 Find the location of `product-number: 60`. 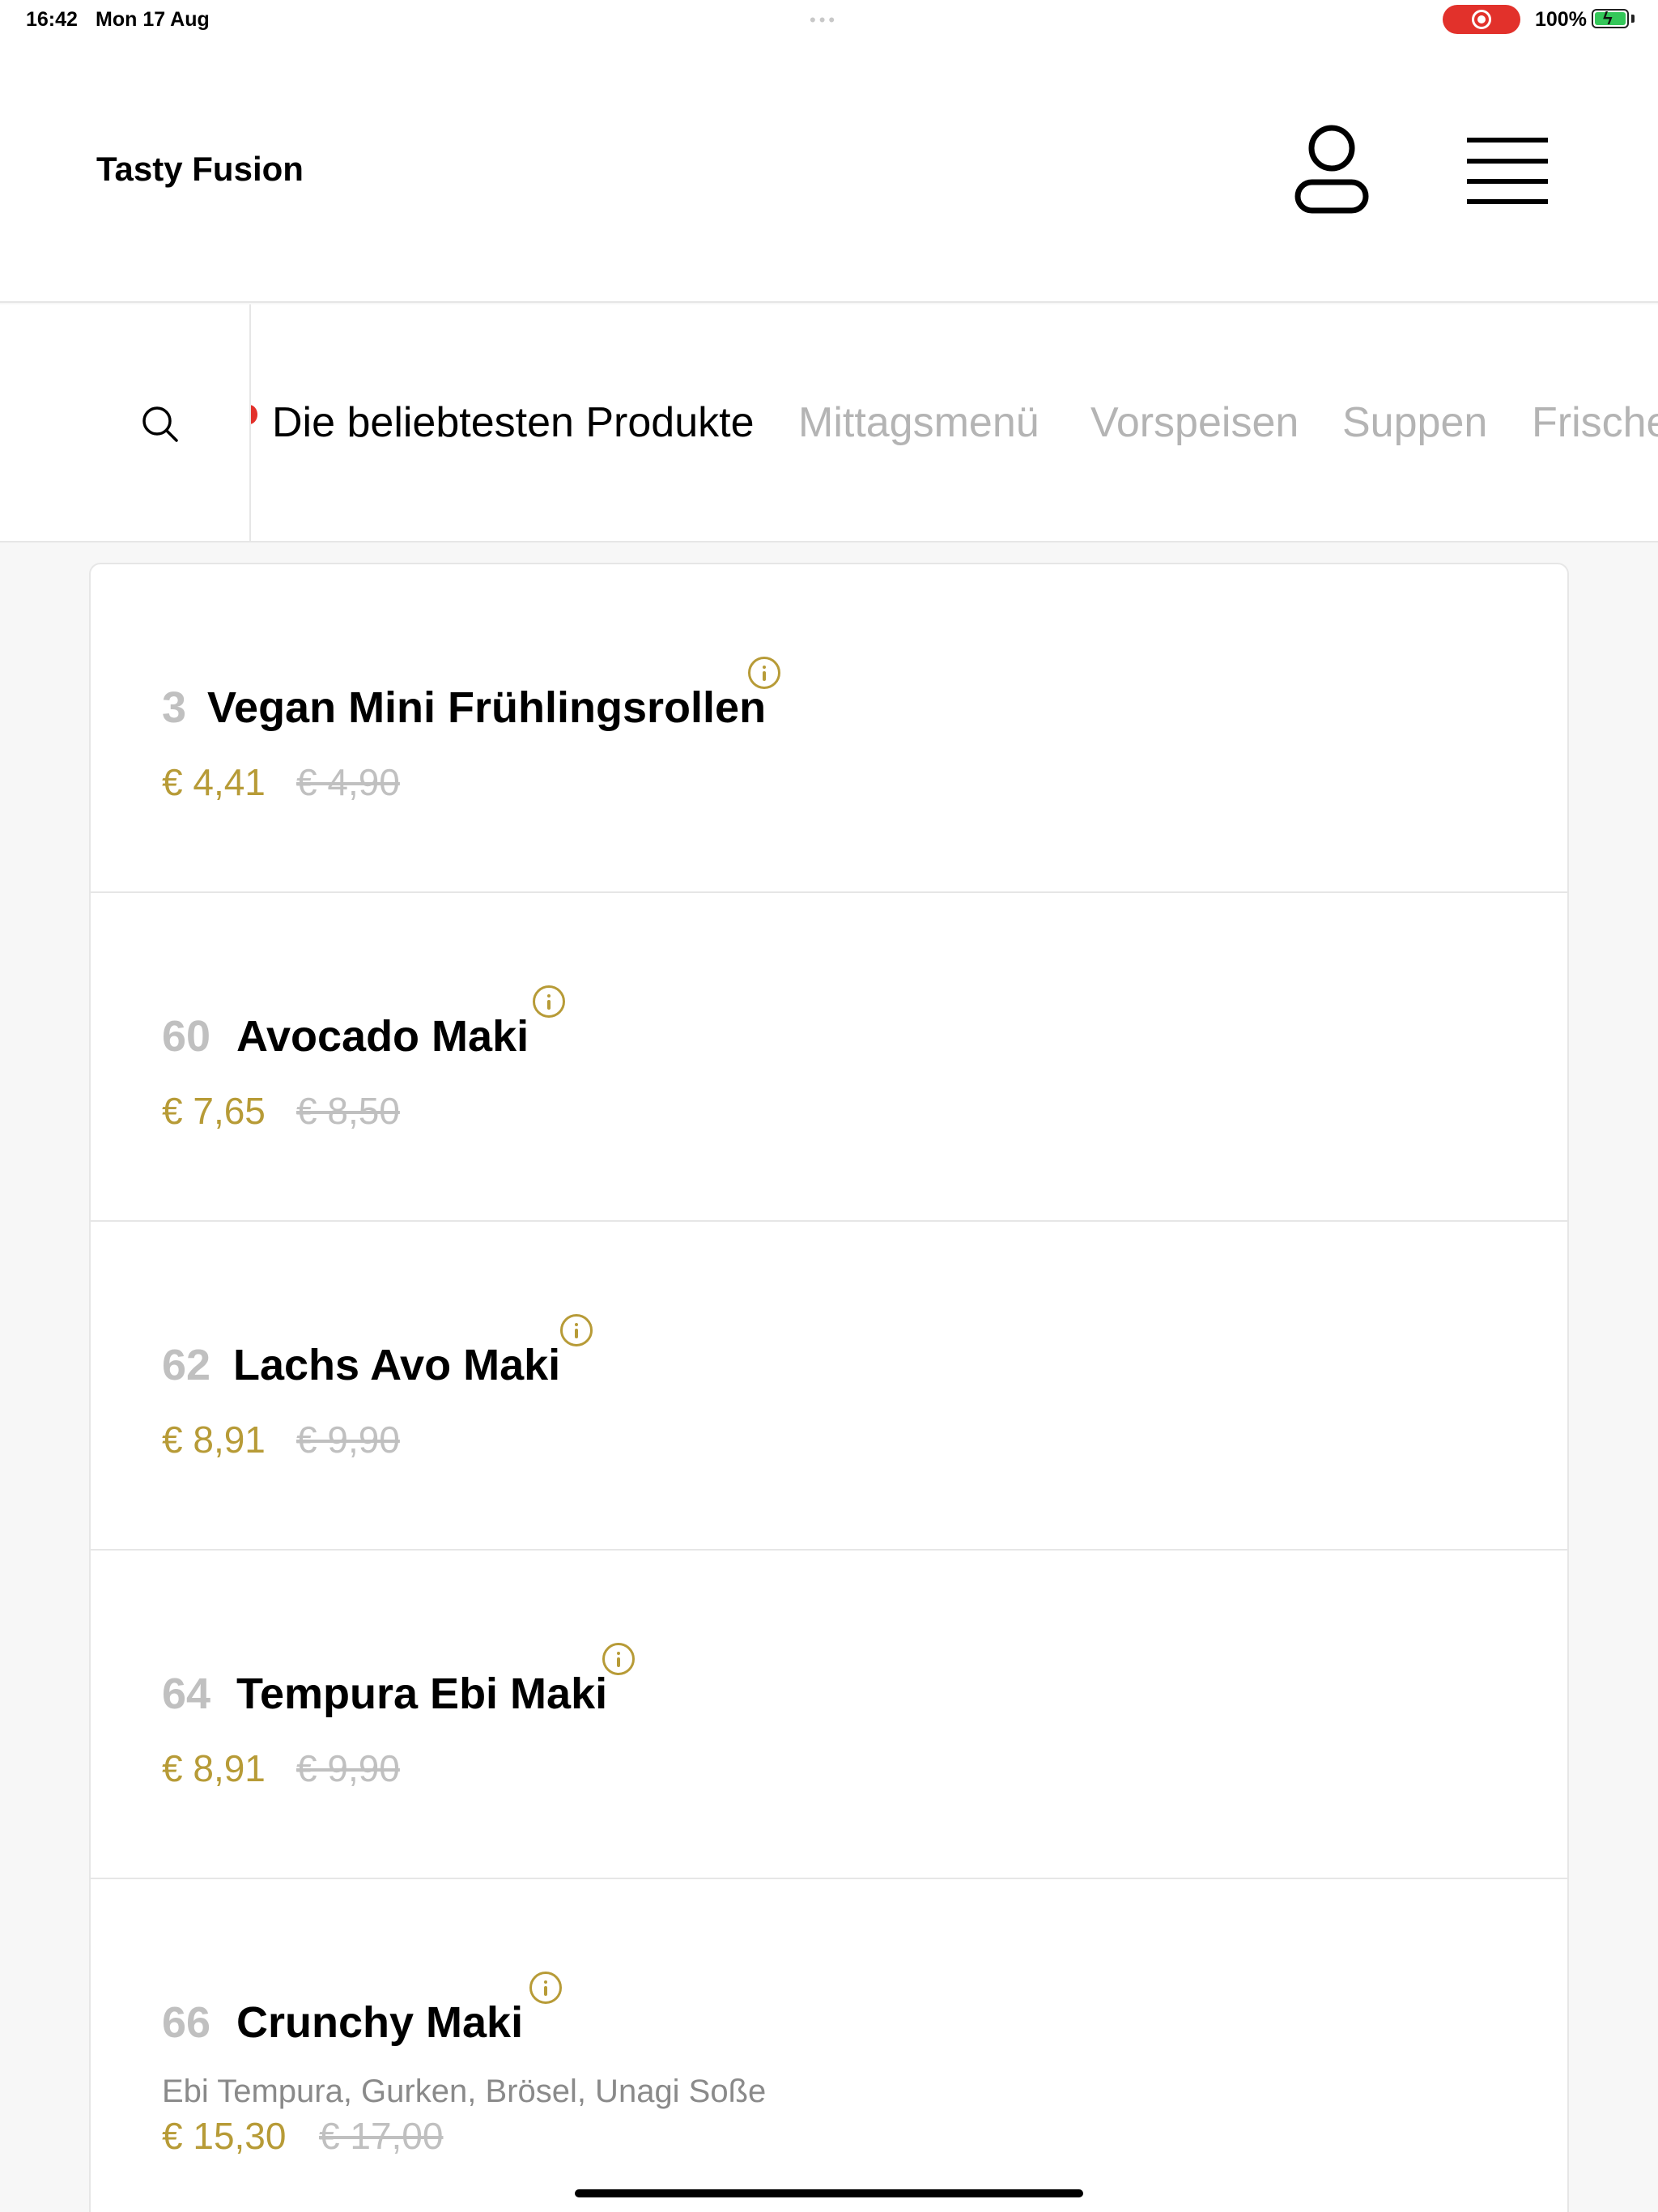

product-number: 60 is located at coordinates (186, 1037).